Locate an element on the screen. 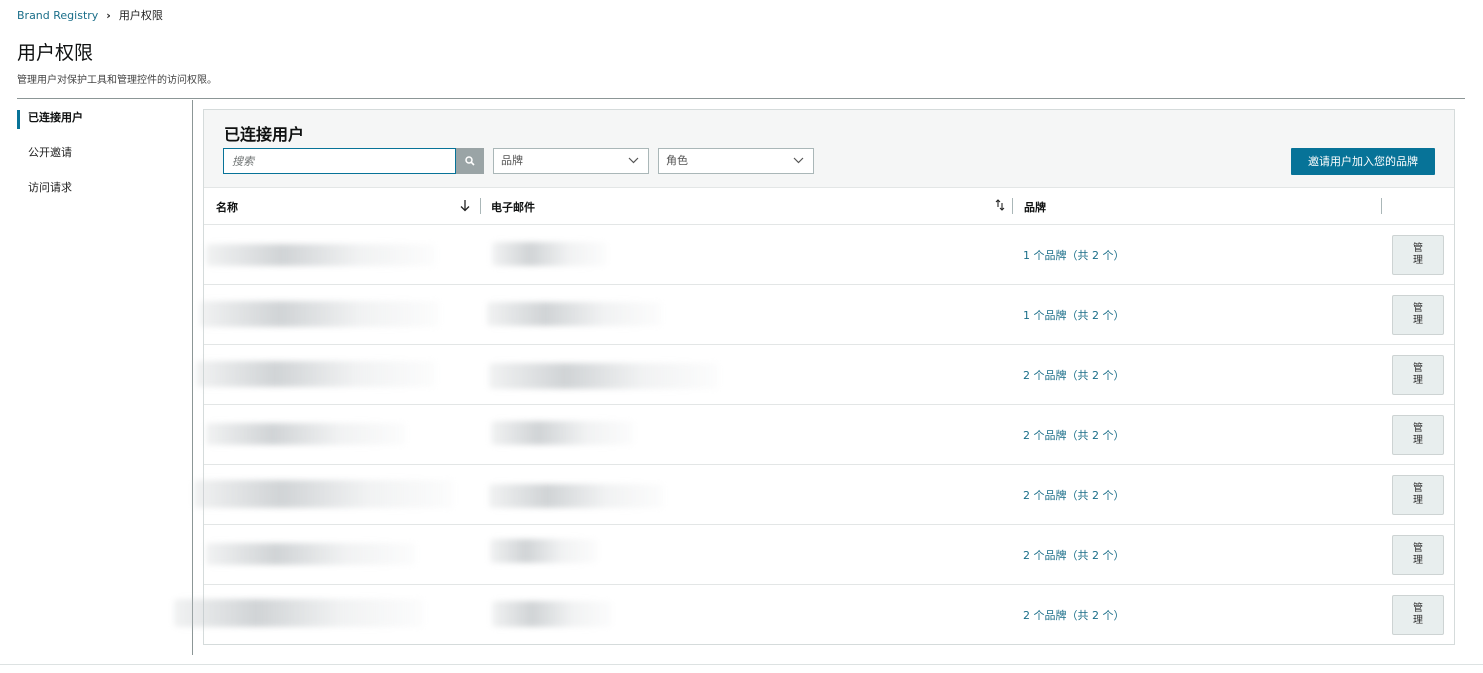 Image resolution: width=1483 pixels, height=673 pixels. sidebar-item-label: 访问请求 is located at coordinates (50, 187).